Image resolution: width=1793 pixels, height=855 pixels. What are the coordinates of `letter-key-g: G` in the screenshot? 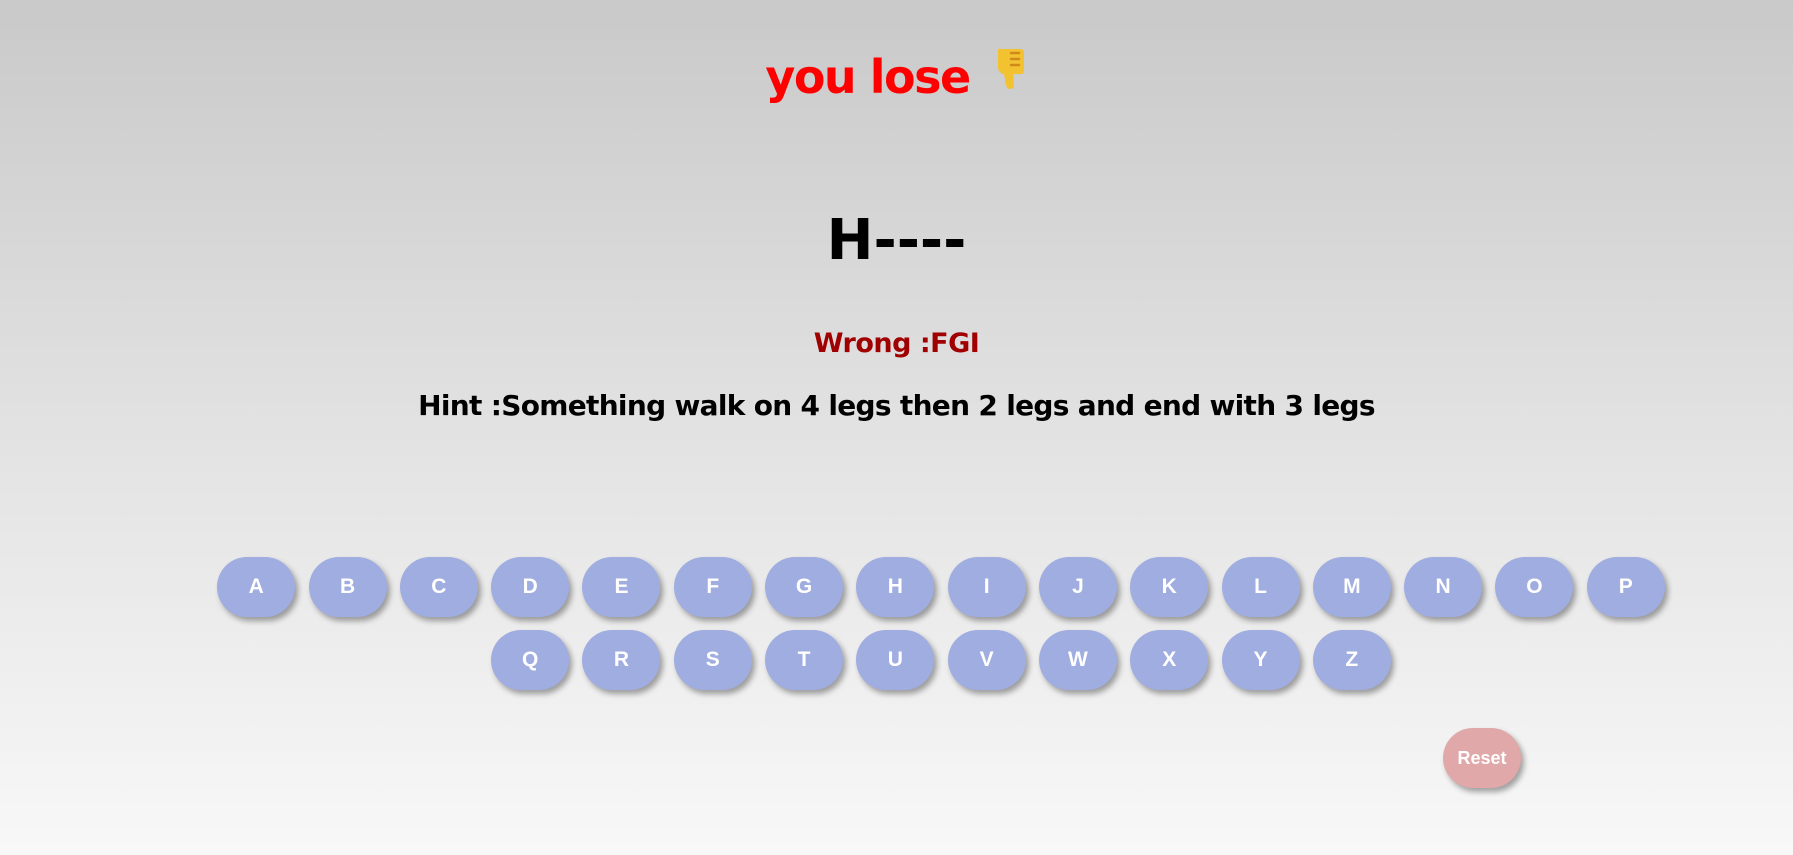 It's located at (804, 587).